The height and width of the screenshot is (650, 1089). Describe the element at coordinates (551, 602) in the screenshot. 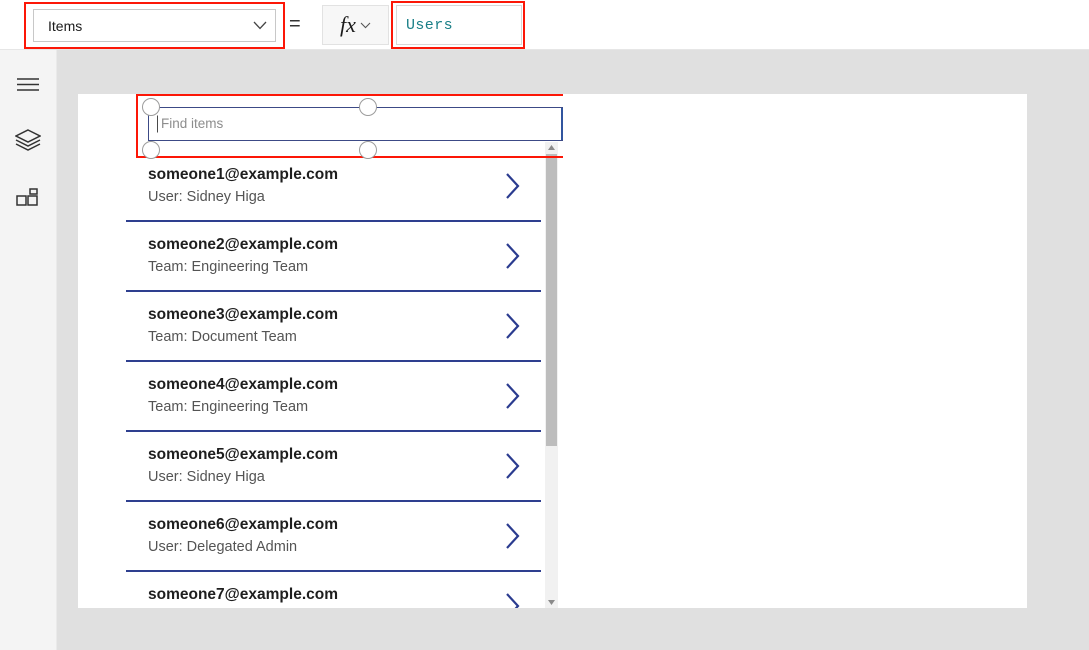

I see `scroll-down-arrow-icon` at that location.